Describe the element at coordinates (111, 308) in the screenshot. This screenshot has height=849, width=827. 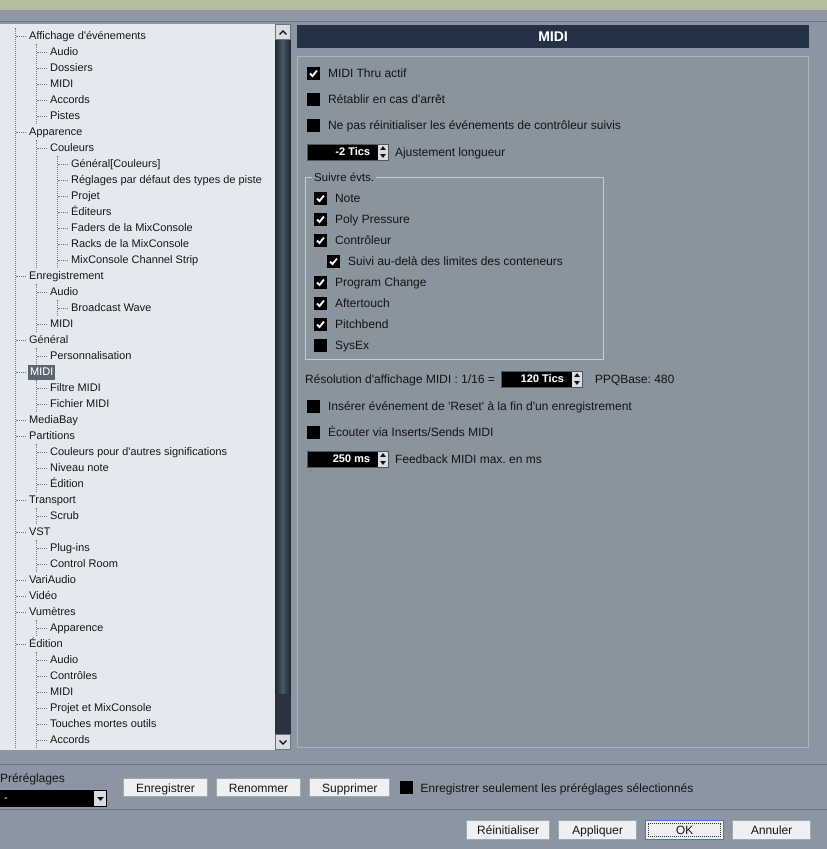
I see `tree-item: Broadcast Wave` at that location.